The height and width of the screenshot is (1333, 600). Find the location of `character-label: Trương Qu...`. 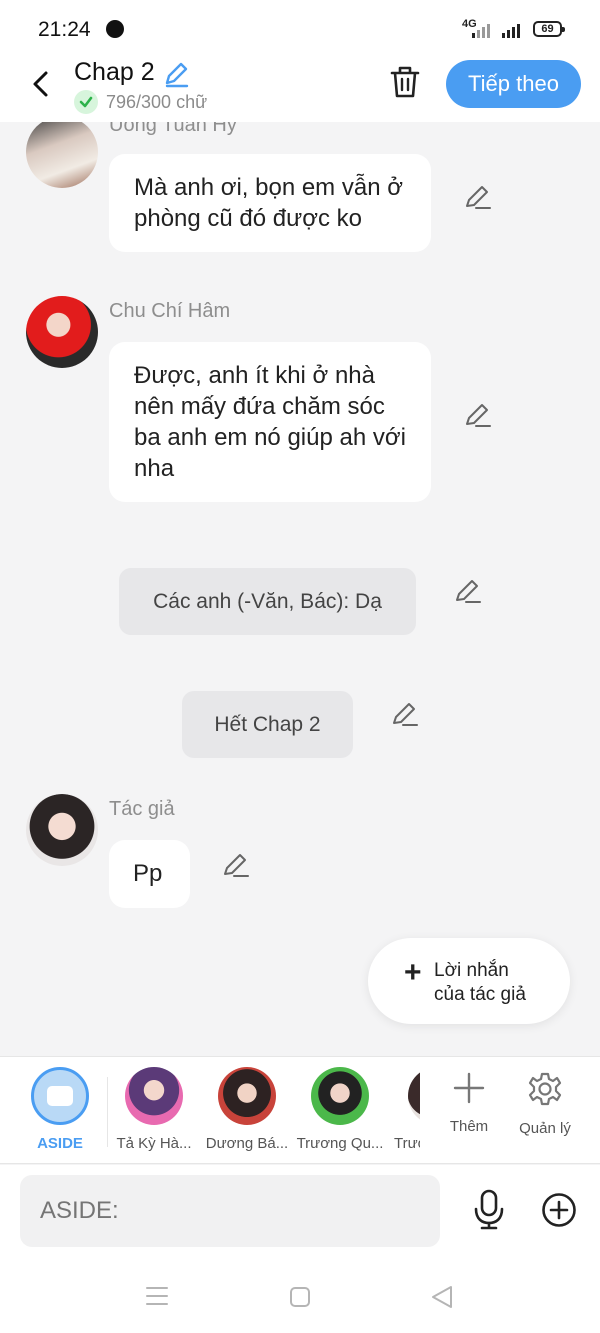

character-label: Trương Qu... is located at coordinates (340, 1143).